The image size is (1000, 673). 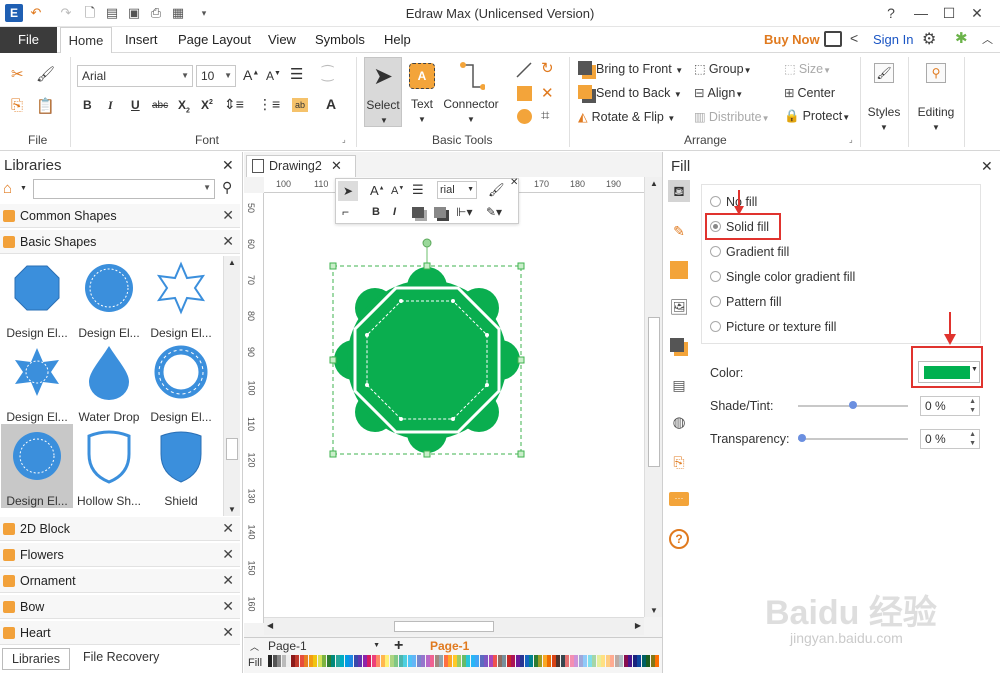 I want to click on group-button: ⬚ Group▼, so click(x=722, y=68).